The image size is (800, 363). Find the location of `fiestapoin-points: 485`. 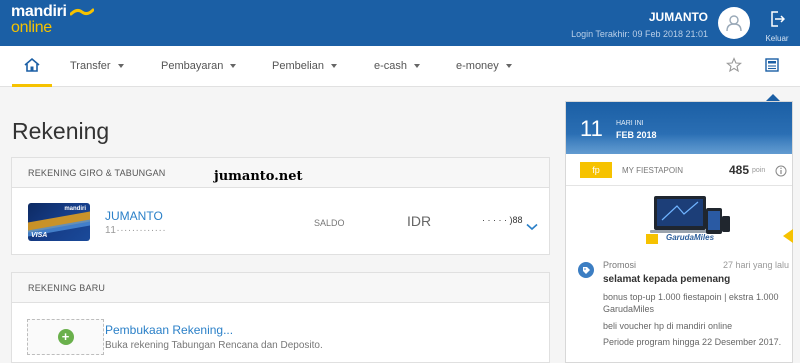

fiestapoin-points: 485 is located at coordinates (739, 170).